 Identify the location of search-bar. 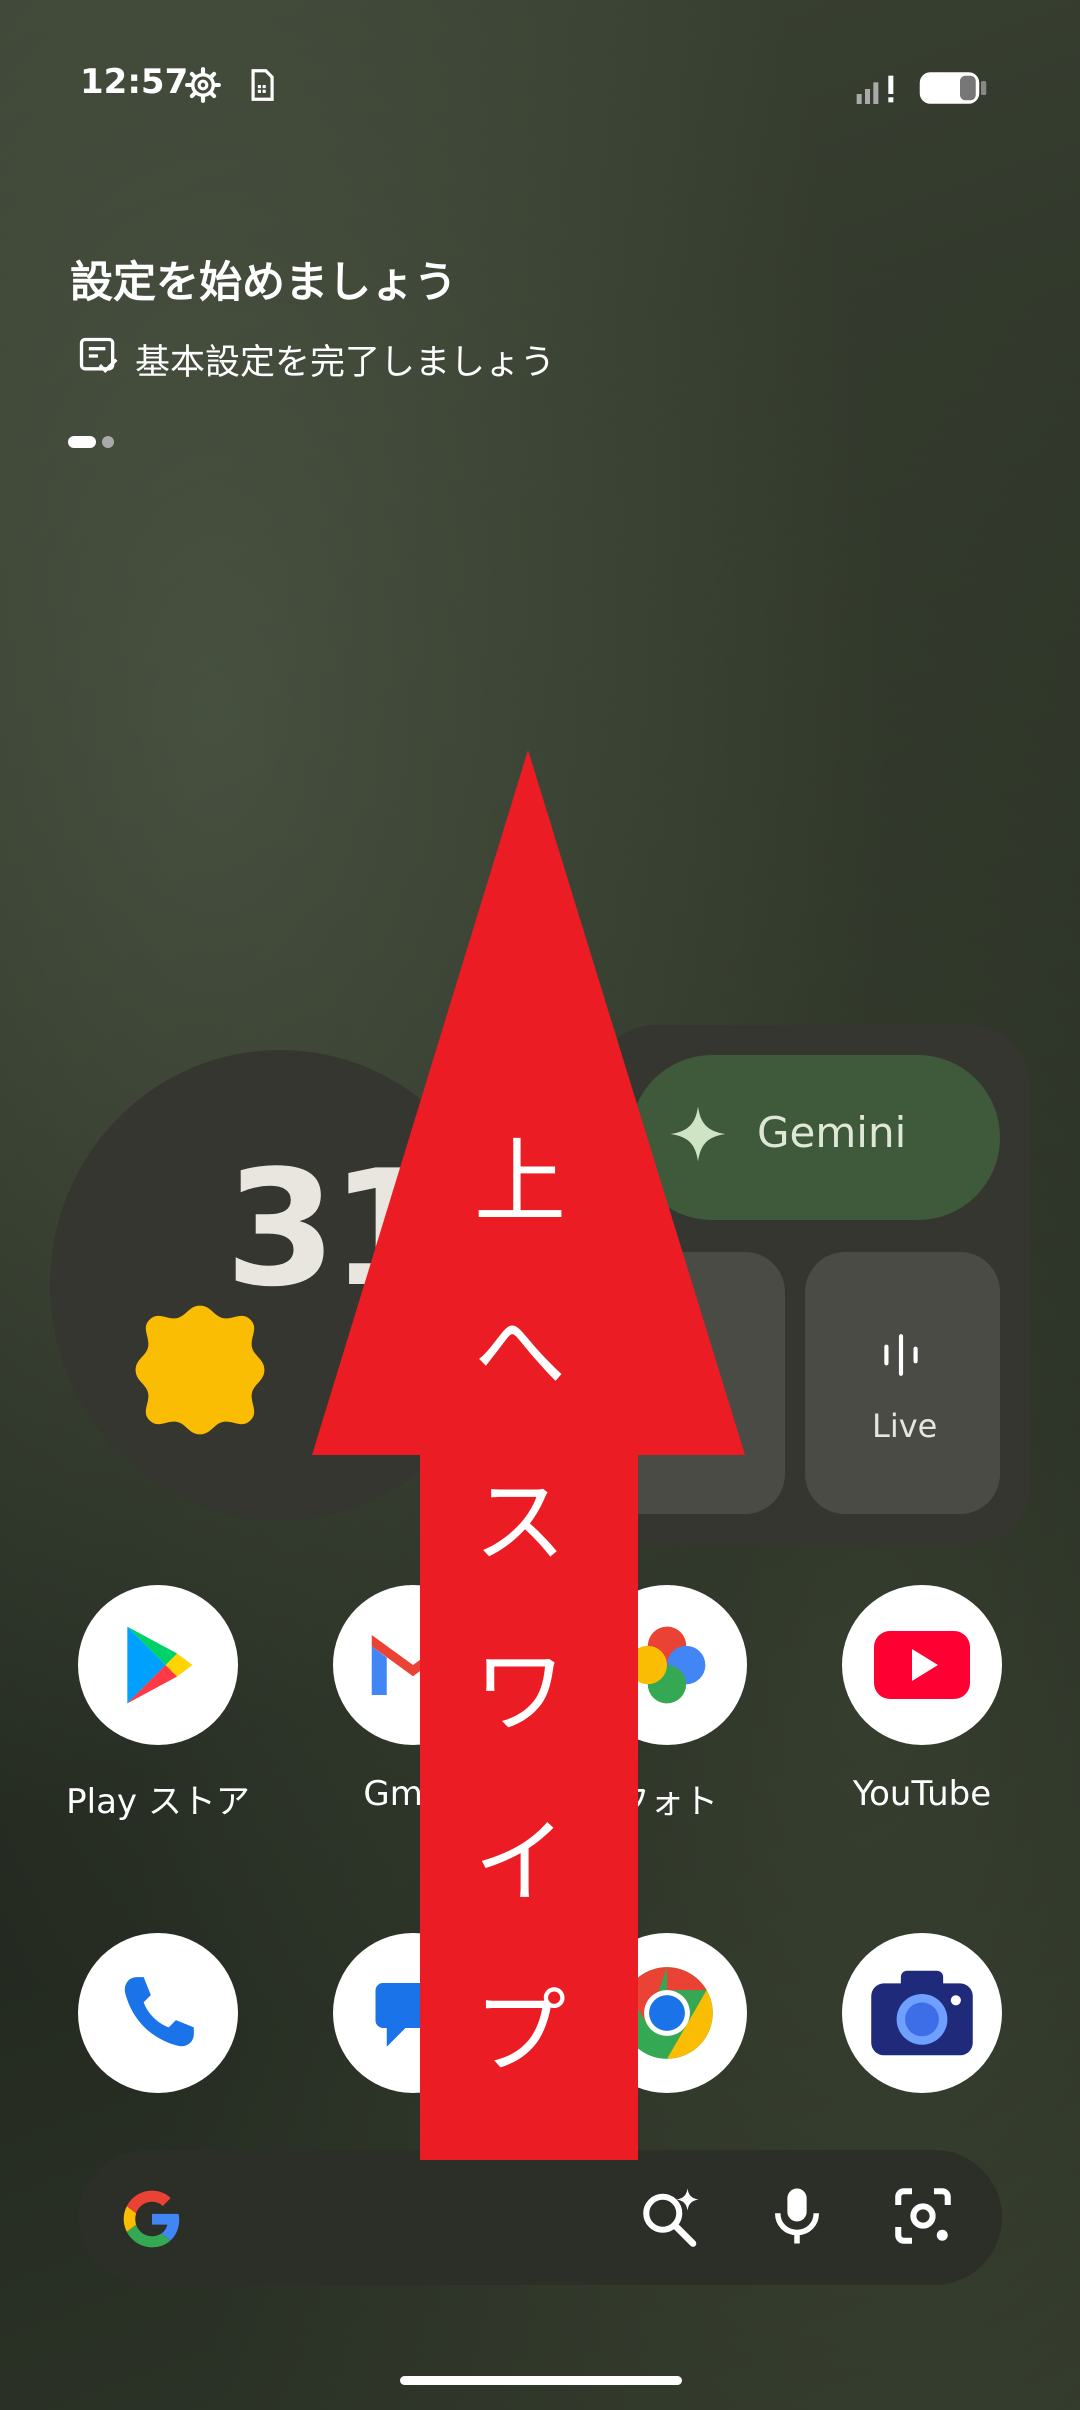
(540, 2217).